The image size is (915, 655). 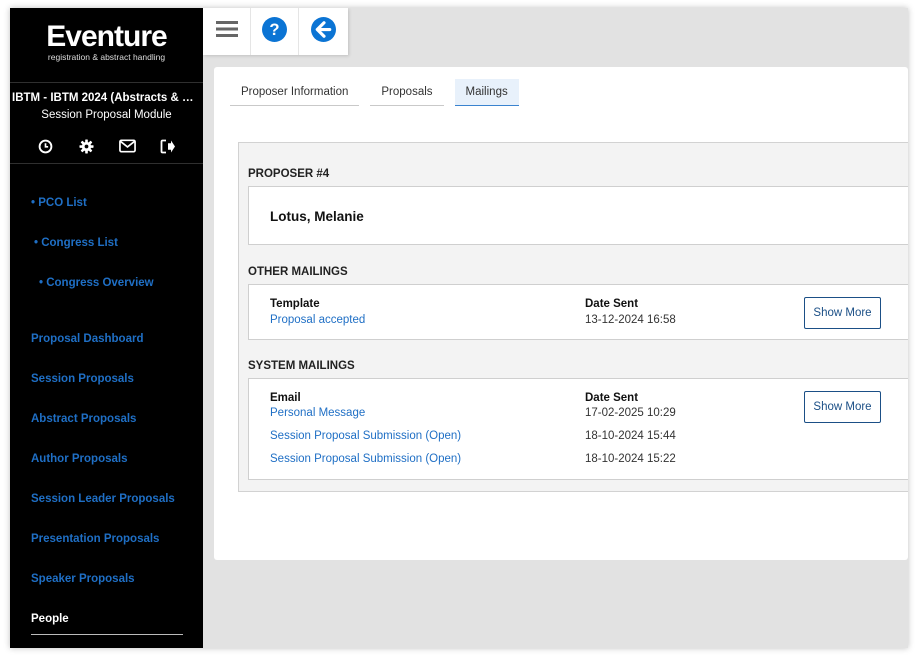 I want to click on clock-icon, so click(x=45, y=146).